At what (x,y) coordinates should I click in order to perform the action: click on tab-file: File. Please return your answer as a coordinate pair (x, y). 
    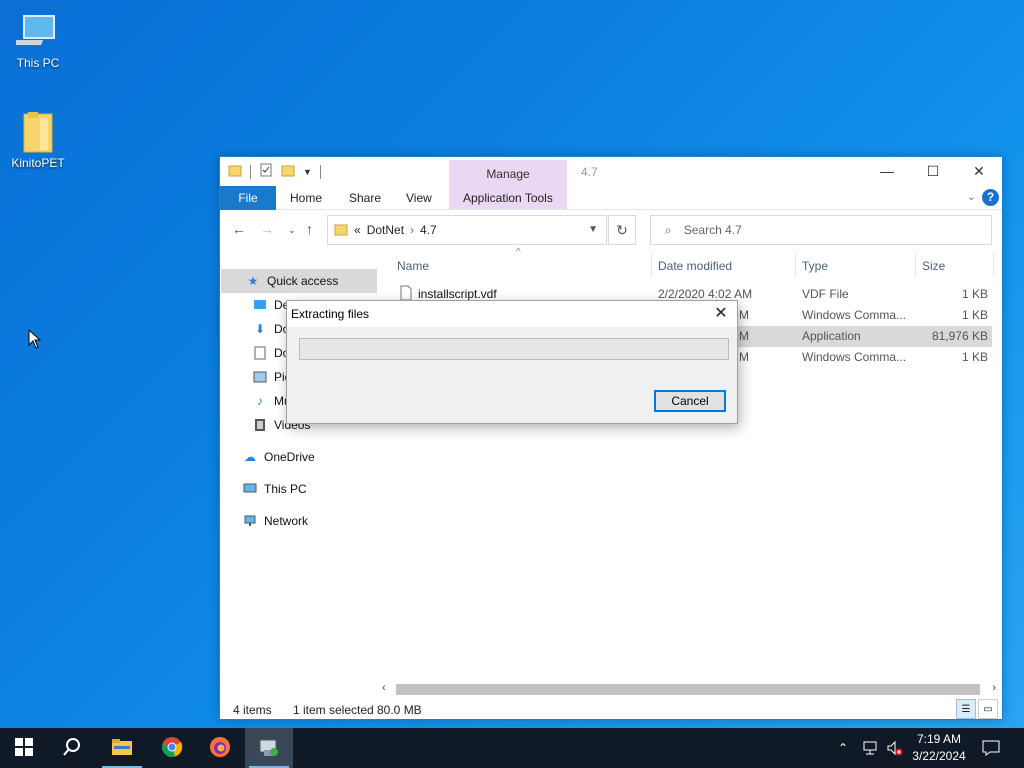
    Looking at the image, I should click on (248, 198).